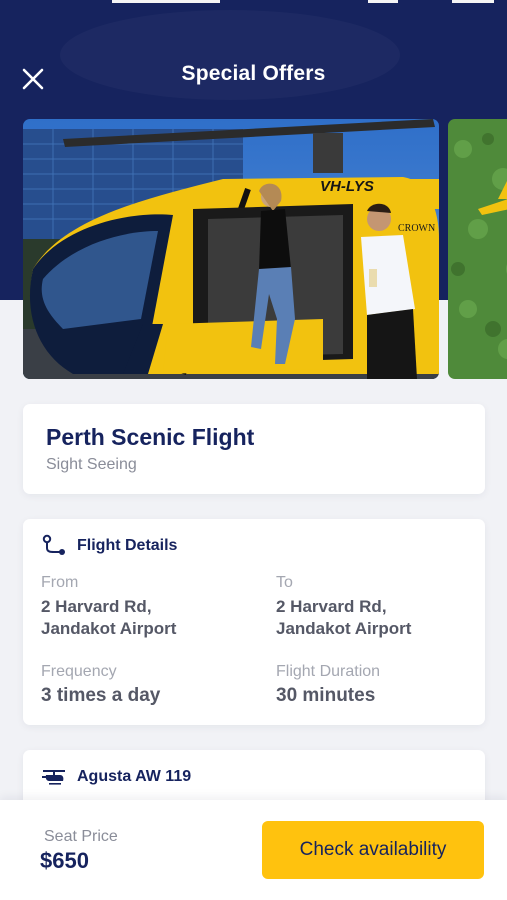 This screenshot has height=900, width=507. Describe the element at coordinates (91, 464) in the screenshot. I see `offer-category: Sight Seeing` at that location.